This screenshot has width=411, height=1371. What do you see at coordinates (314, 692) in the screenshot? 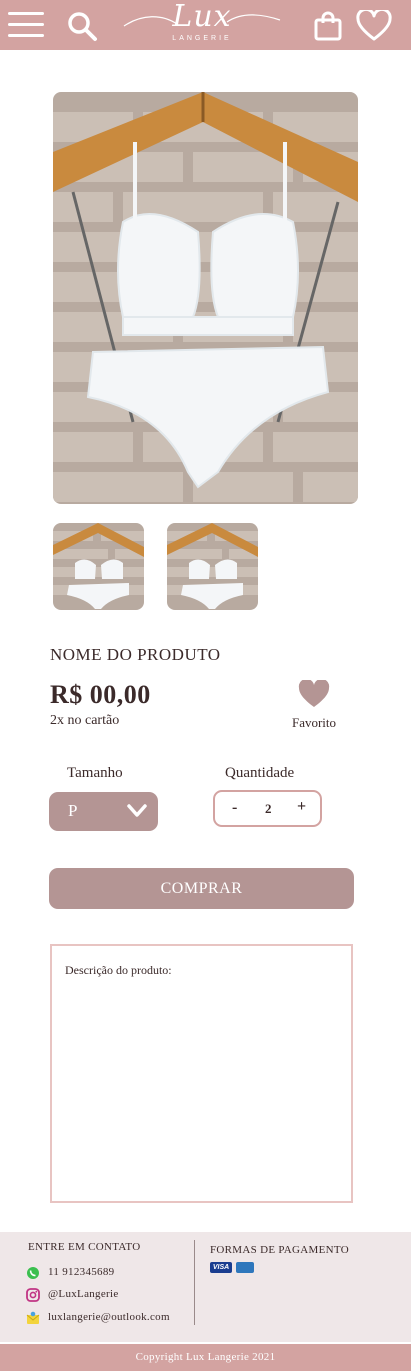
I see `heart-filled-icon` at bounding box center [314, 692].